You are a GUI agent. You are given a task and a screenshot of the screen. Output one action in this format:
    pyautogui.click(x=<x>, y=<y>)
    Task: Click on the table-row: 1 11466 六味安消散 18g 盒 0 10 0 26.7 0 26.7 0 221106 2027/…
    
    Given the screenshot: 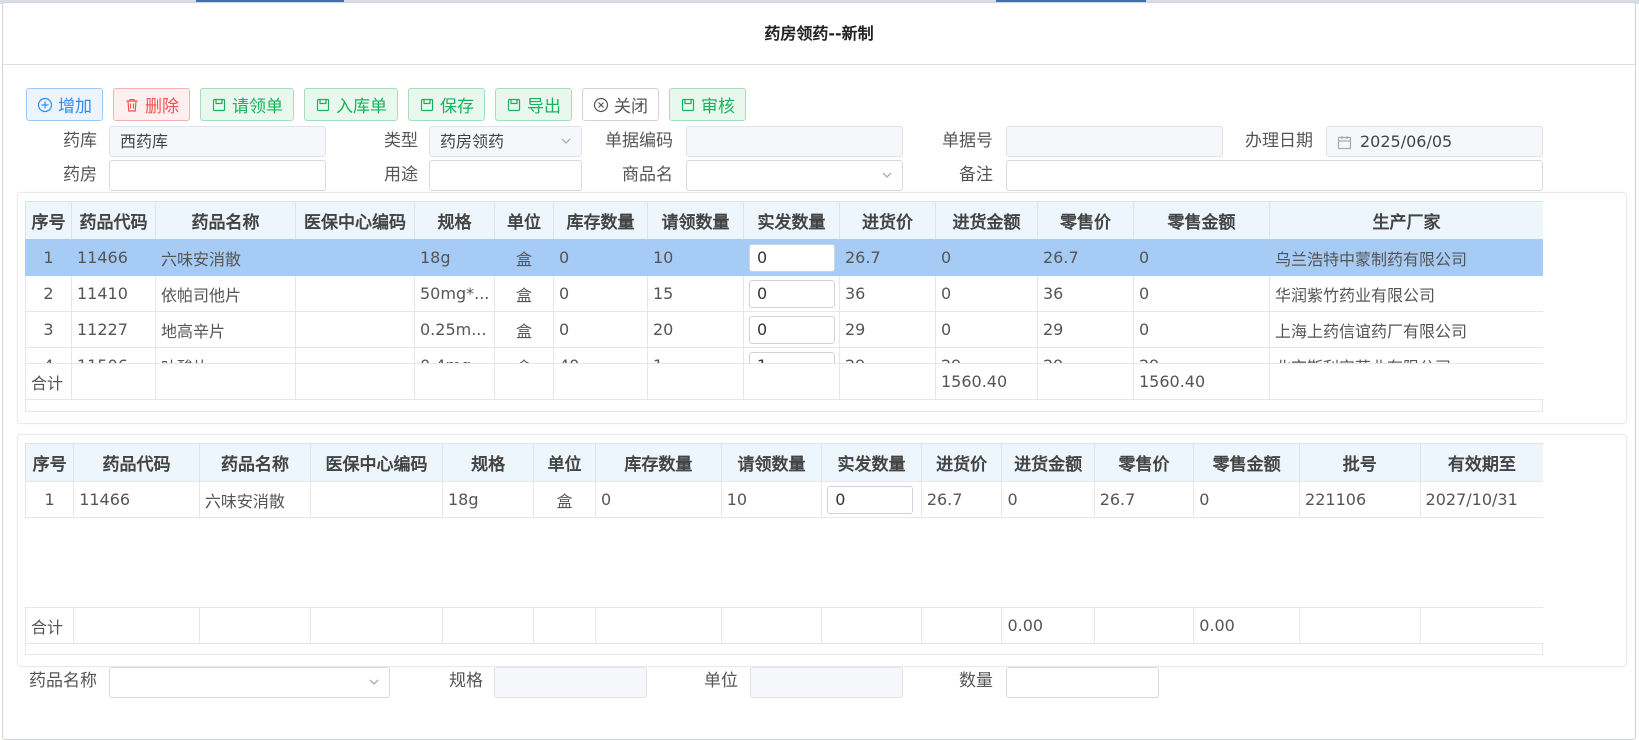 What is the action you would take?
    pyautogui.click(x=784, y=499)
    